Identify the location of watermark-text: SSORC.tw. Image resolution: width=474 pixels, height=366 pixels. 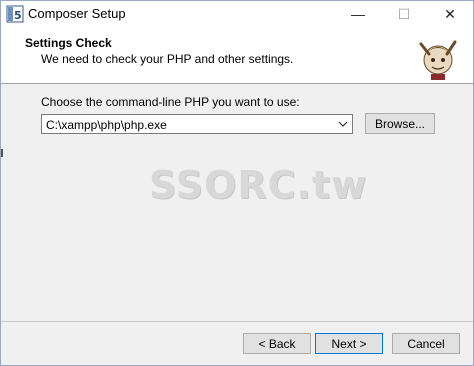
(258, 185).